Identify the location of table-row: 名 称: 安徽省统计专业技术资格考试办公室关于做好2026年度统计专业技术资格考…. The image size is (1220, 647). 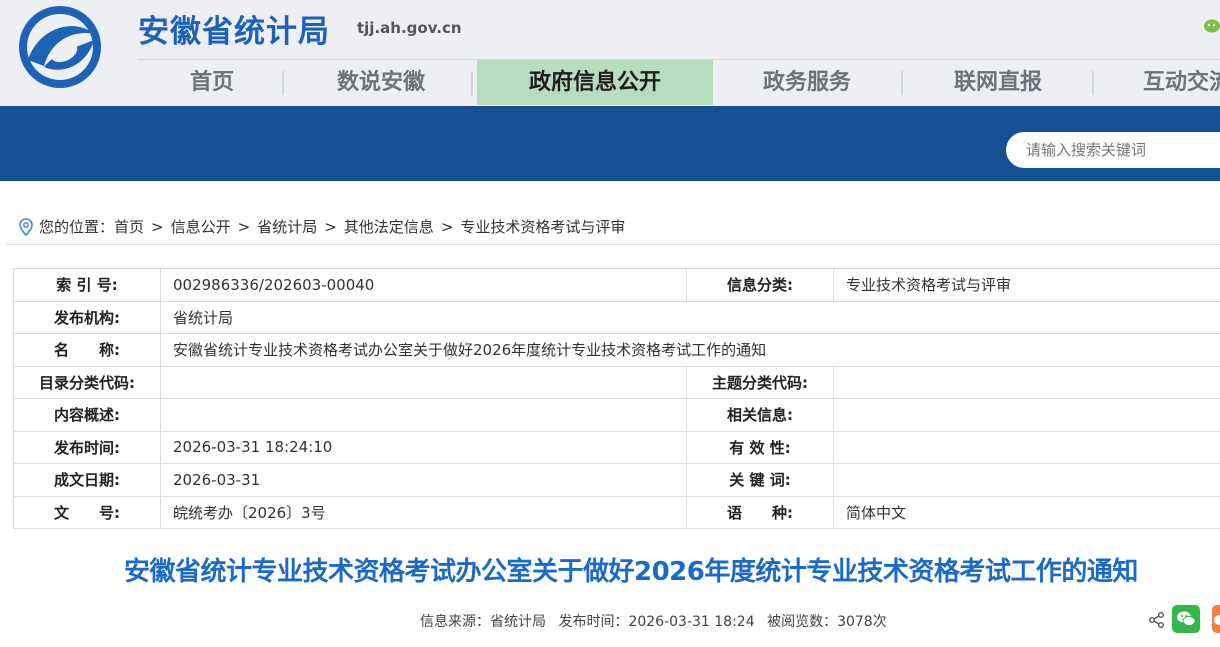
(616, 350).